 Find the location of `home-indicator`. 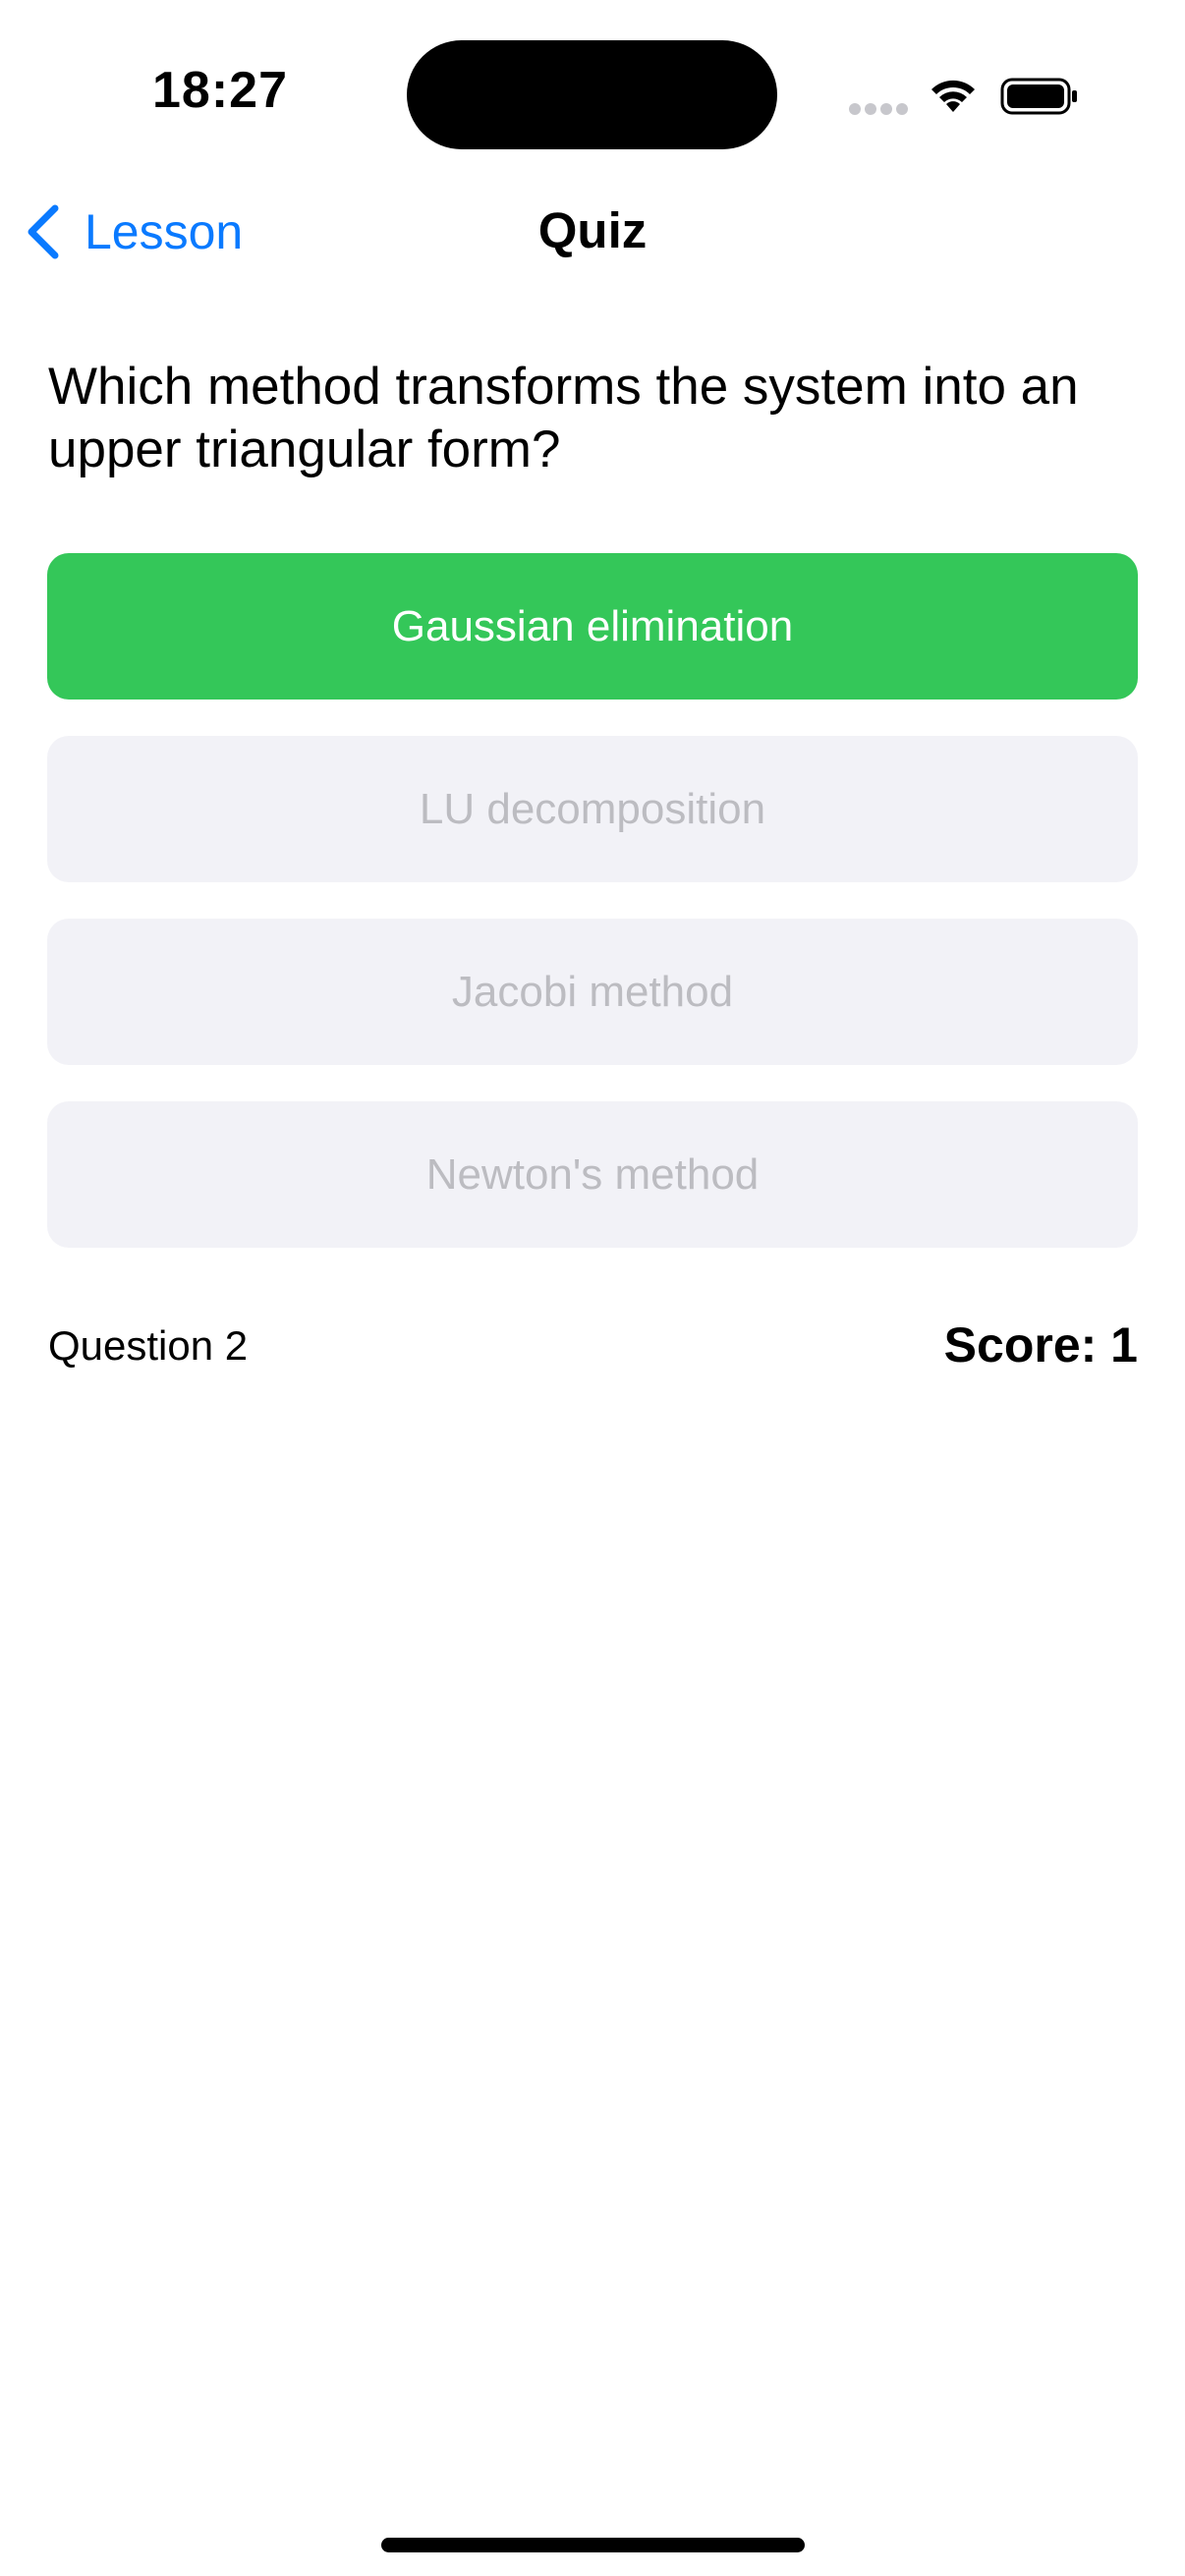

home-indicator is located at coordinates (593, 2545).